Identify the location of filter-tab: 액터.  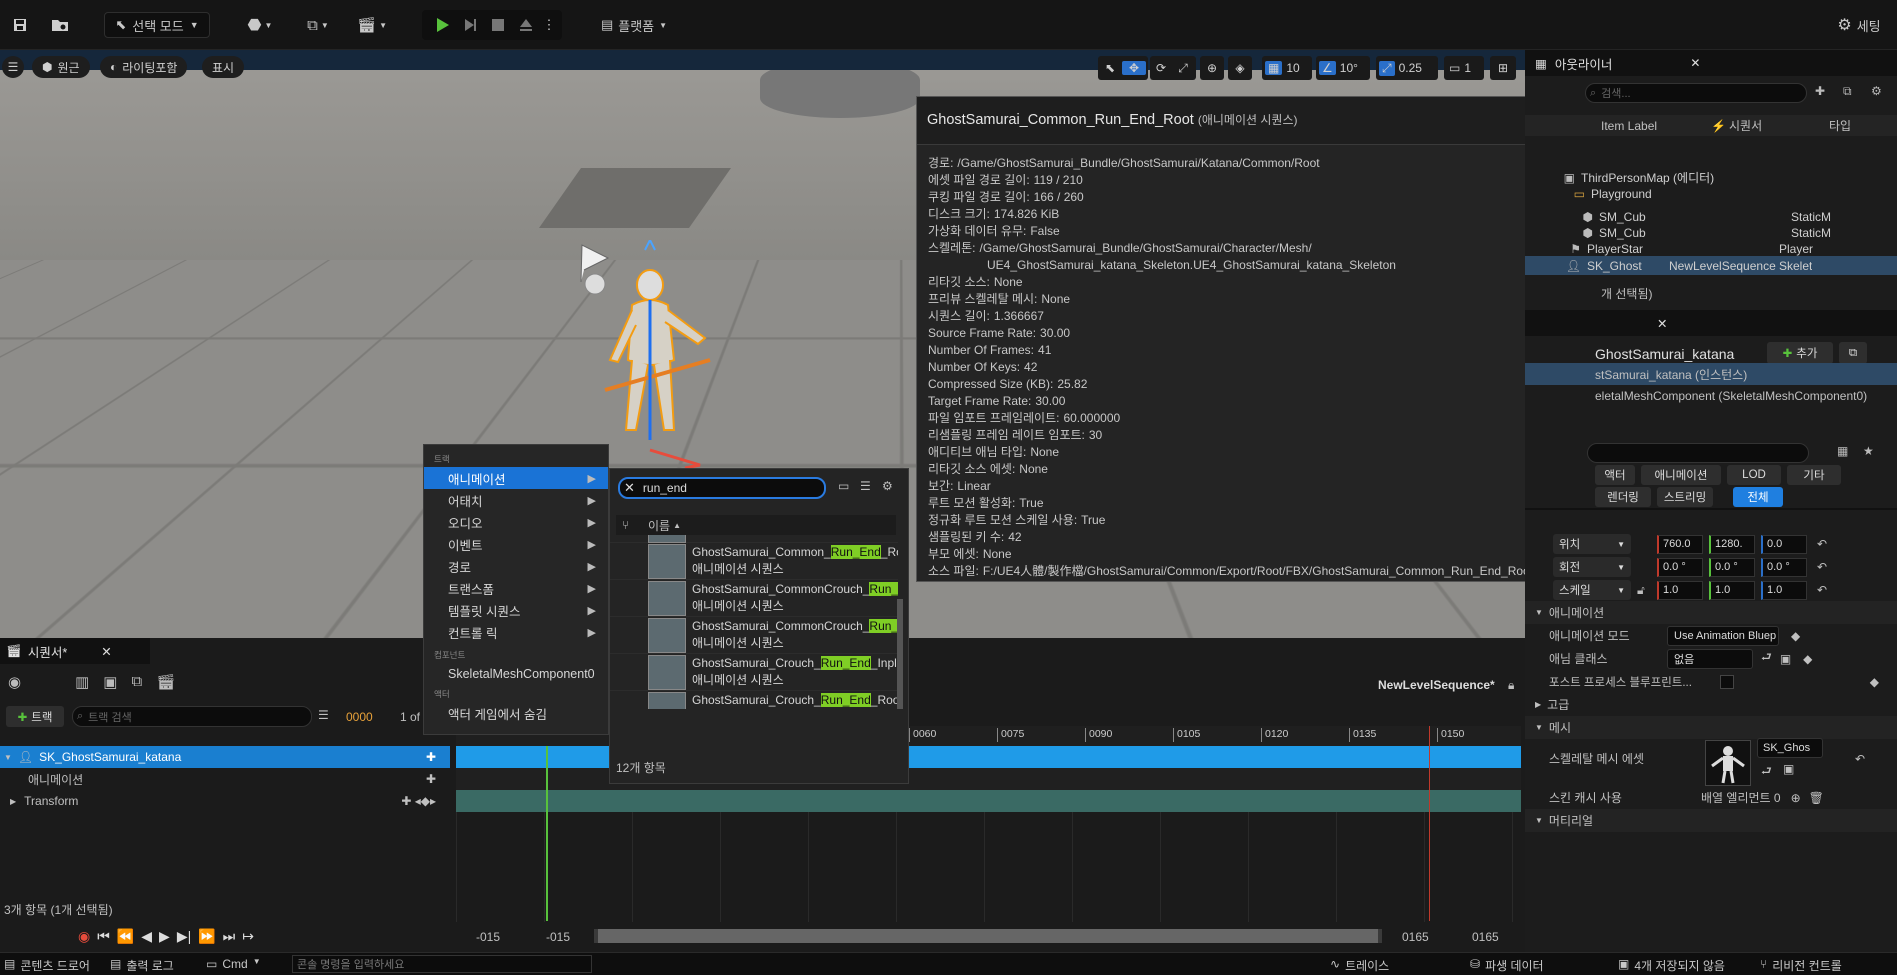
(1615, 475).